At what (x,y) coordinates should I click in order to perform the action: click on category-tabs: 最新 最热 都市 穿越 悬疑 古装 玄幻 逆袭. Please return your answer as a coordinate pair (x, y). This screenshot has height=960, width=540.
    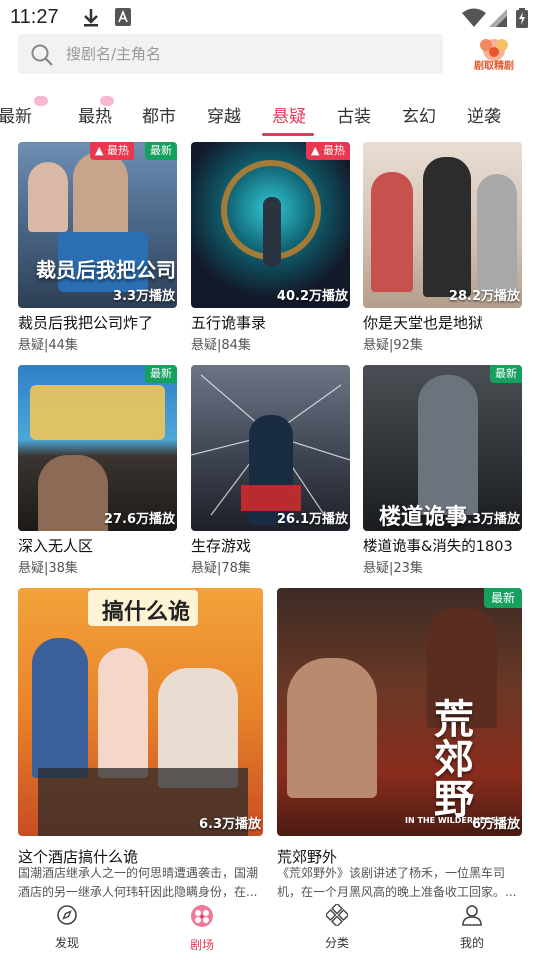
    Looking at the image, I should click on (270, 114).